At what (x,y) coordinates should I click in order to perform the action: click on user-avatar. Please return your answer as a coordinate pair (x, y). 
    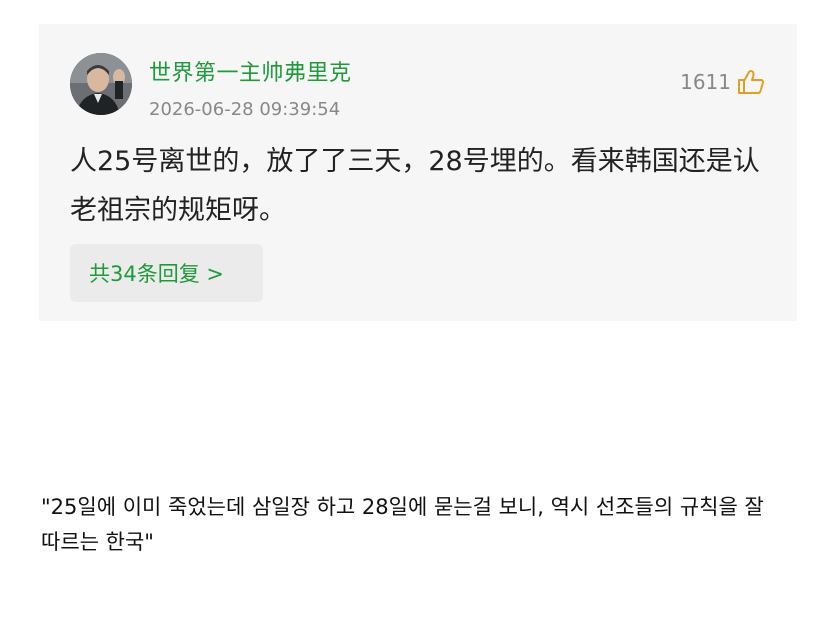
    Looking at the image, I should click on (101, 84).